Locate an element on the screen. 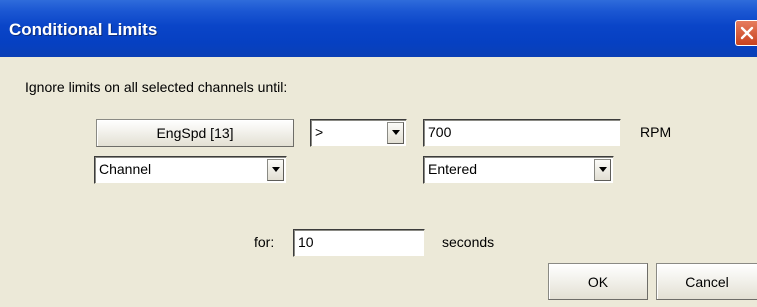  unit-label: RPM is located at coordinates (656, 132).